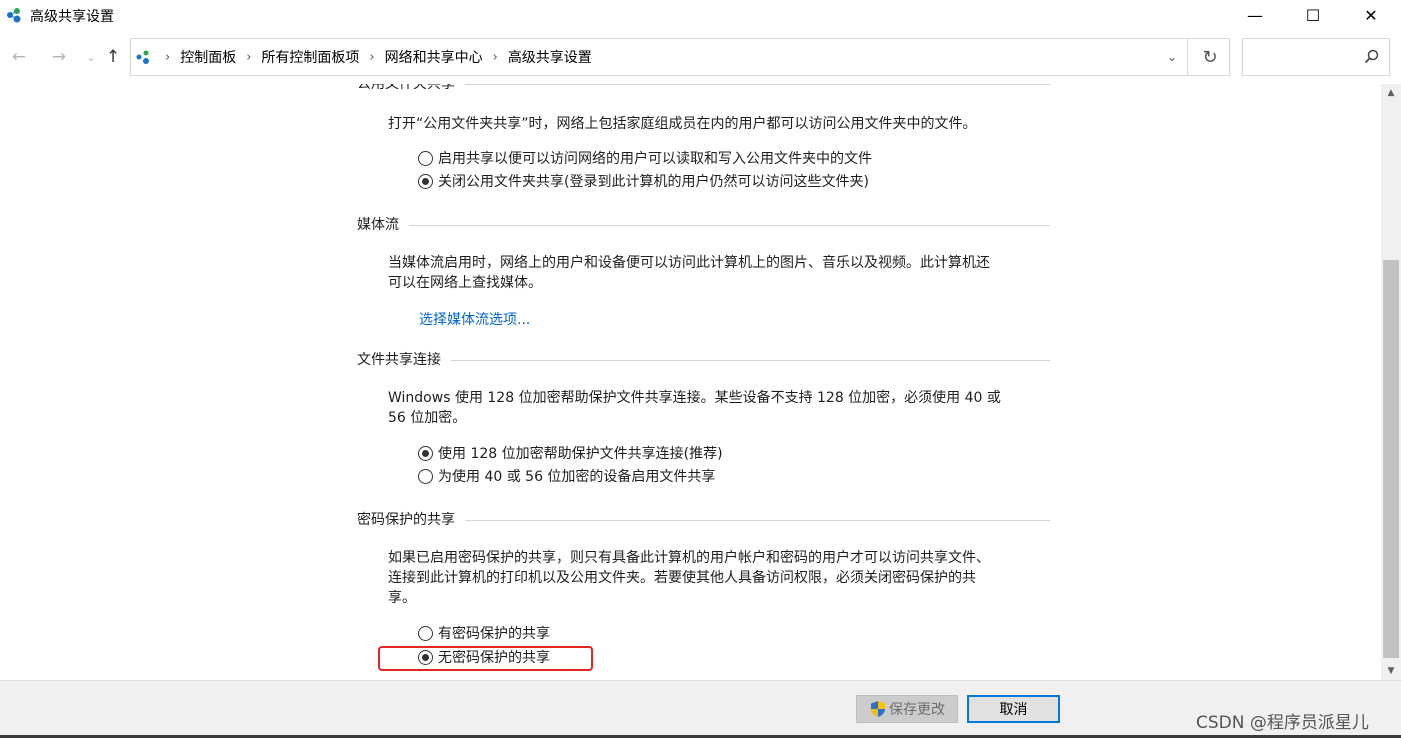  I want to click on search-input, so click(1316, 57).